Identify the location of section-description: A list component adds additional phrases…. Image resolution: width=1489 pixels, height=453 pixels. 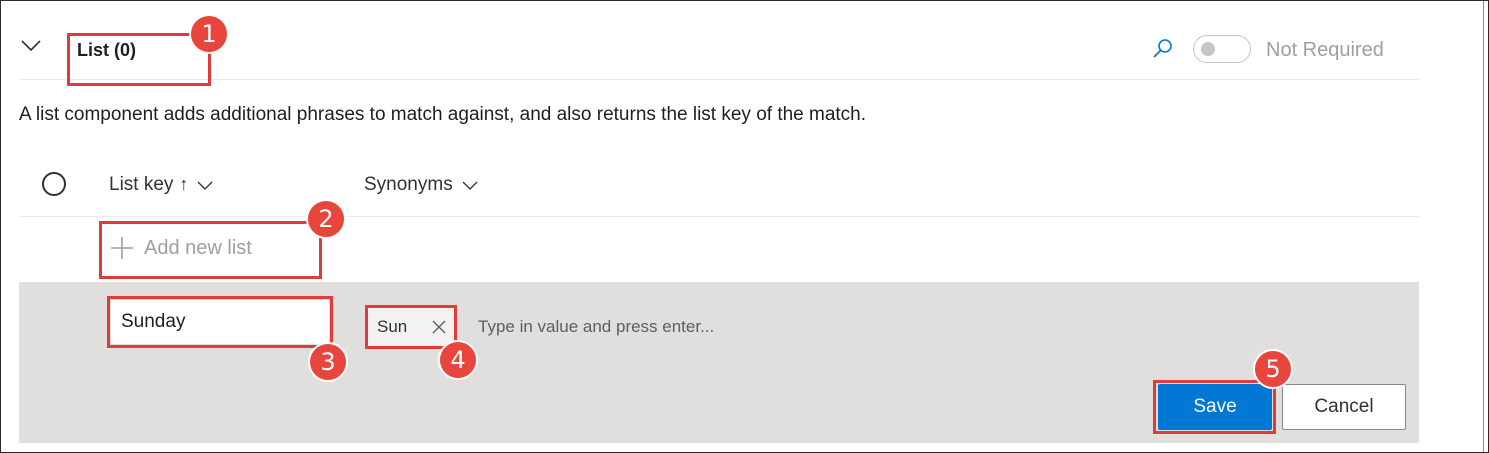
(443, 114).